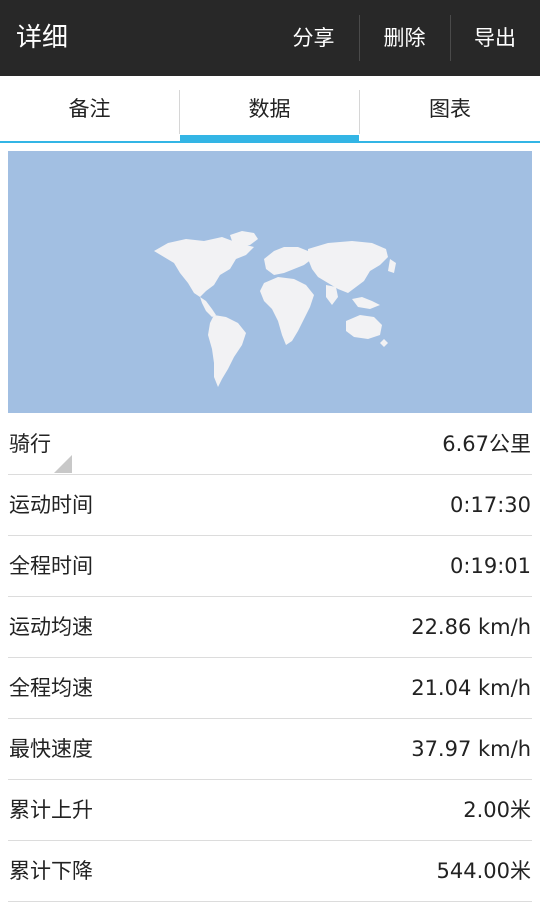 The image size is (540, 922). I want to click on delete-label: 删除, so click(404, 38).